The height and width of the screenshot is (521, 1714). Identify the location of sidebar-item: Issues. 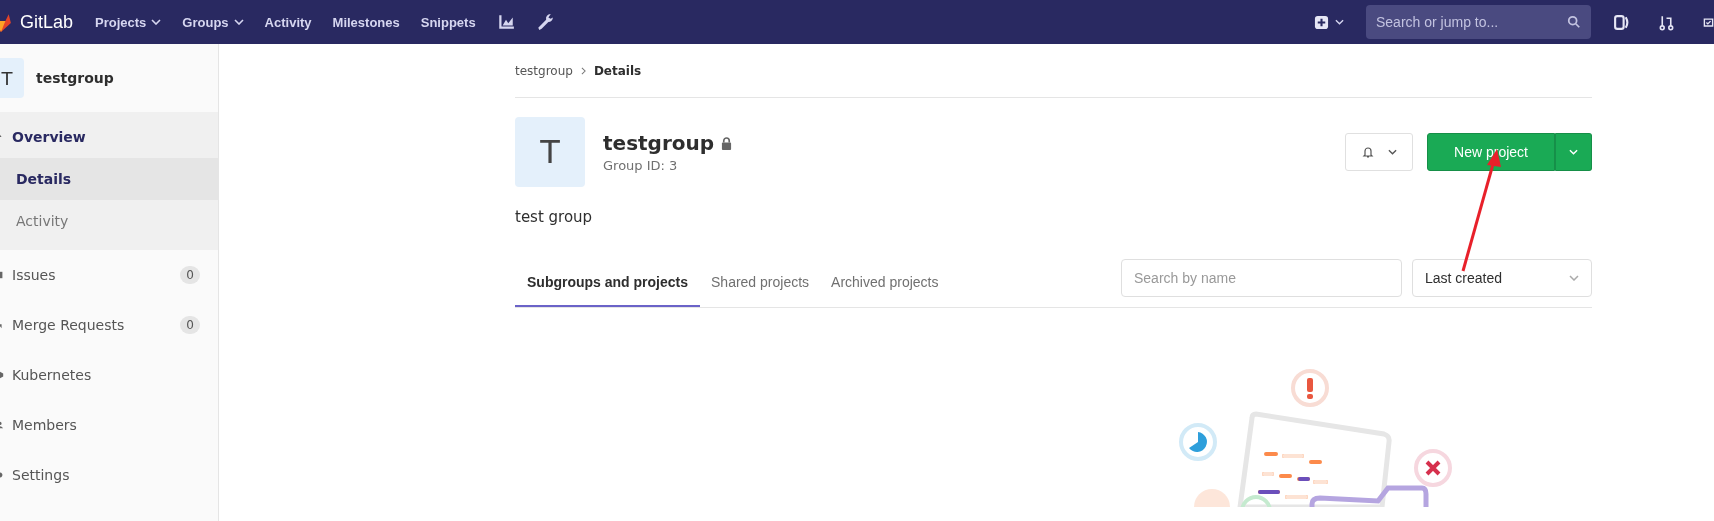
(90, 275).